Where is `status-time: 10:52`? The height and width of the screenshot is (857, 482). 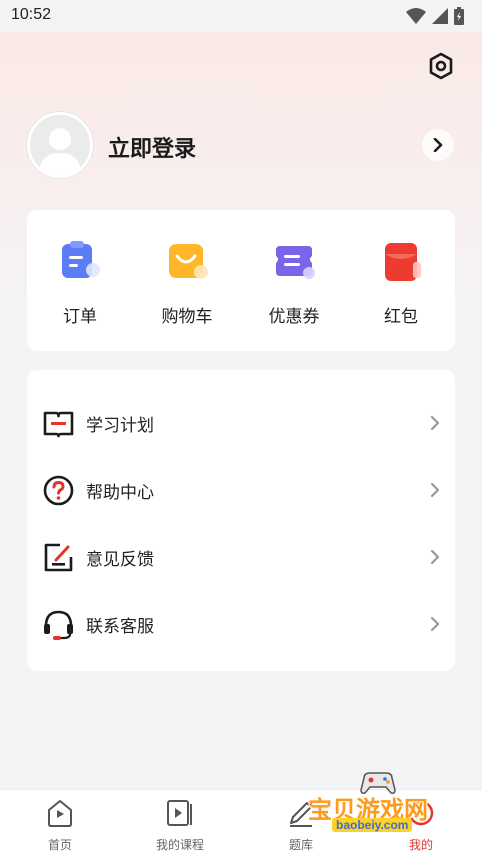 status-time: 10:52 is located at coordinates (31, 14).